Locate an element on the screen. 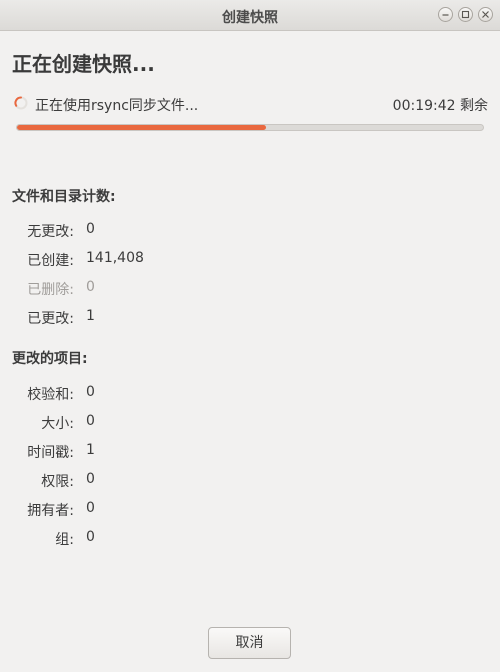 This screenshot has width=500, height=672. stat-label: 已删除: is located at coordinates (50, 290).